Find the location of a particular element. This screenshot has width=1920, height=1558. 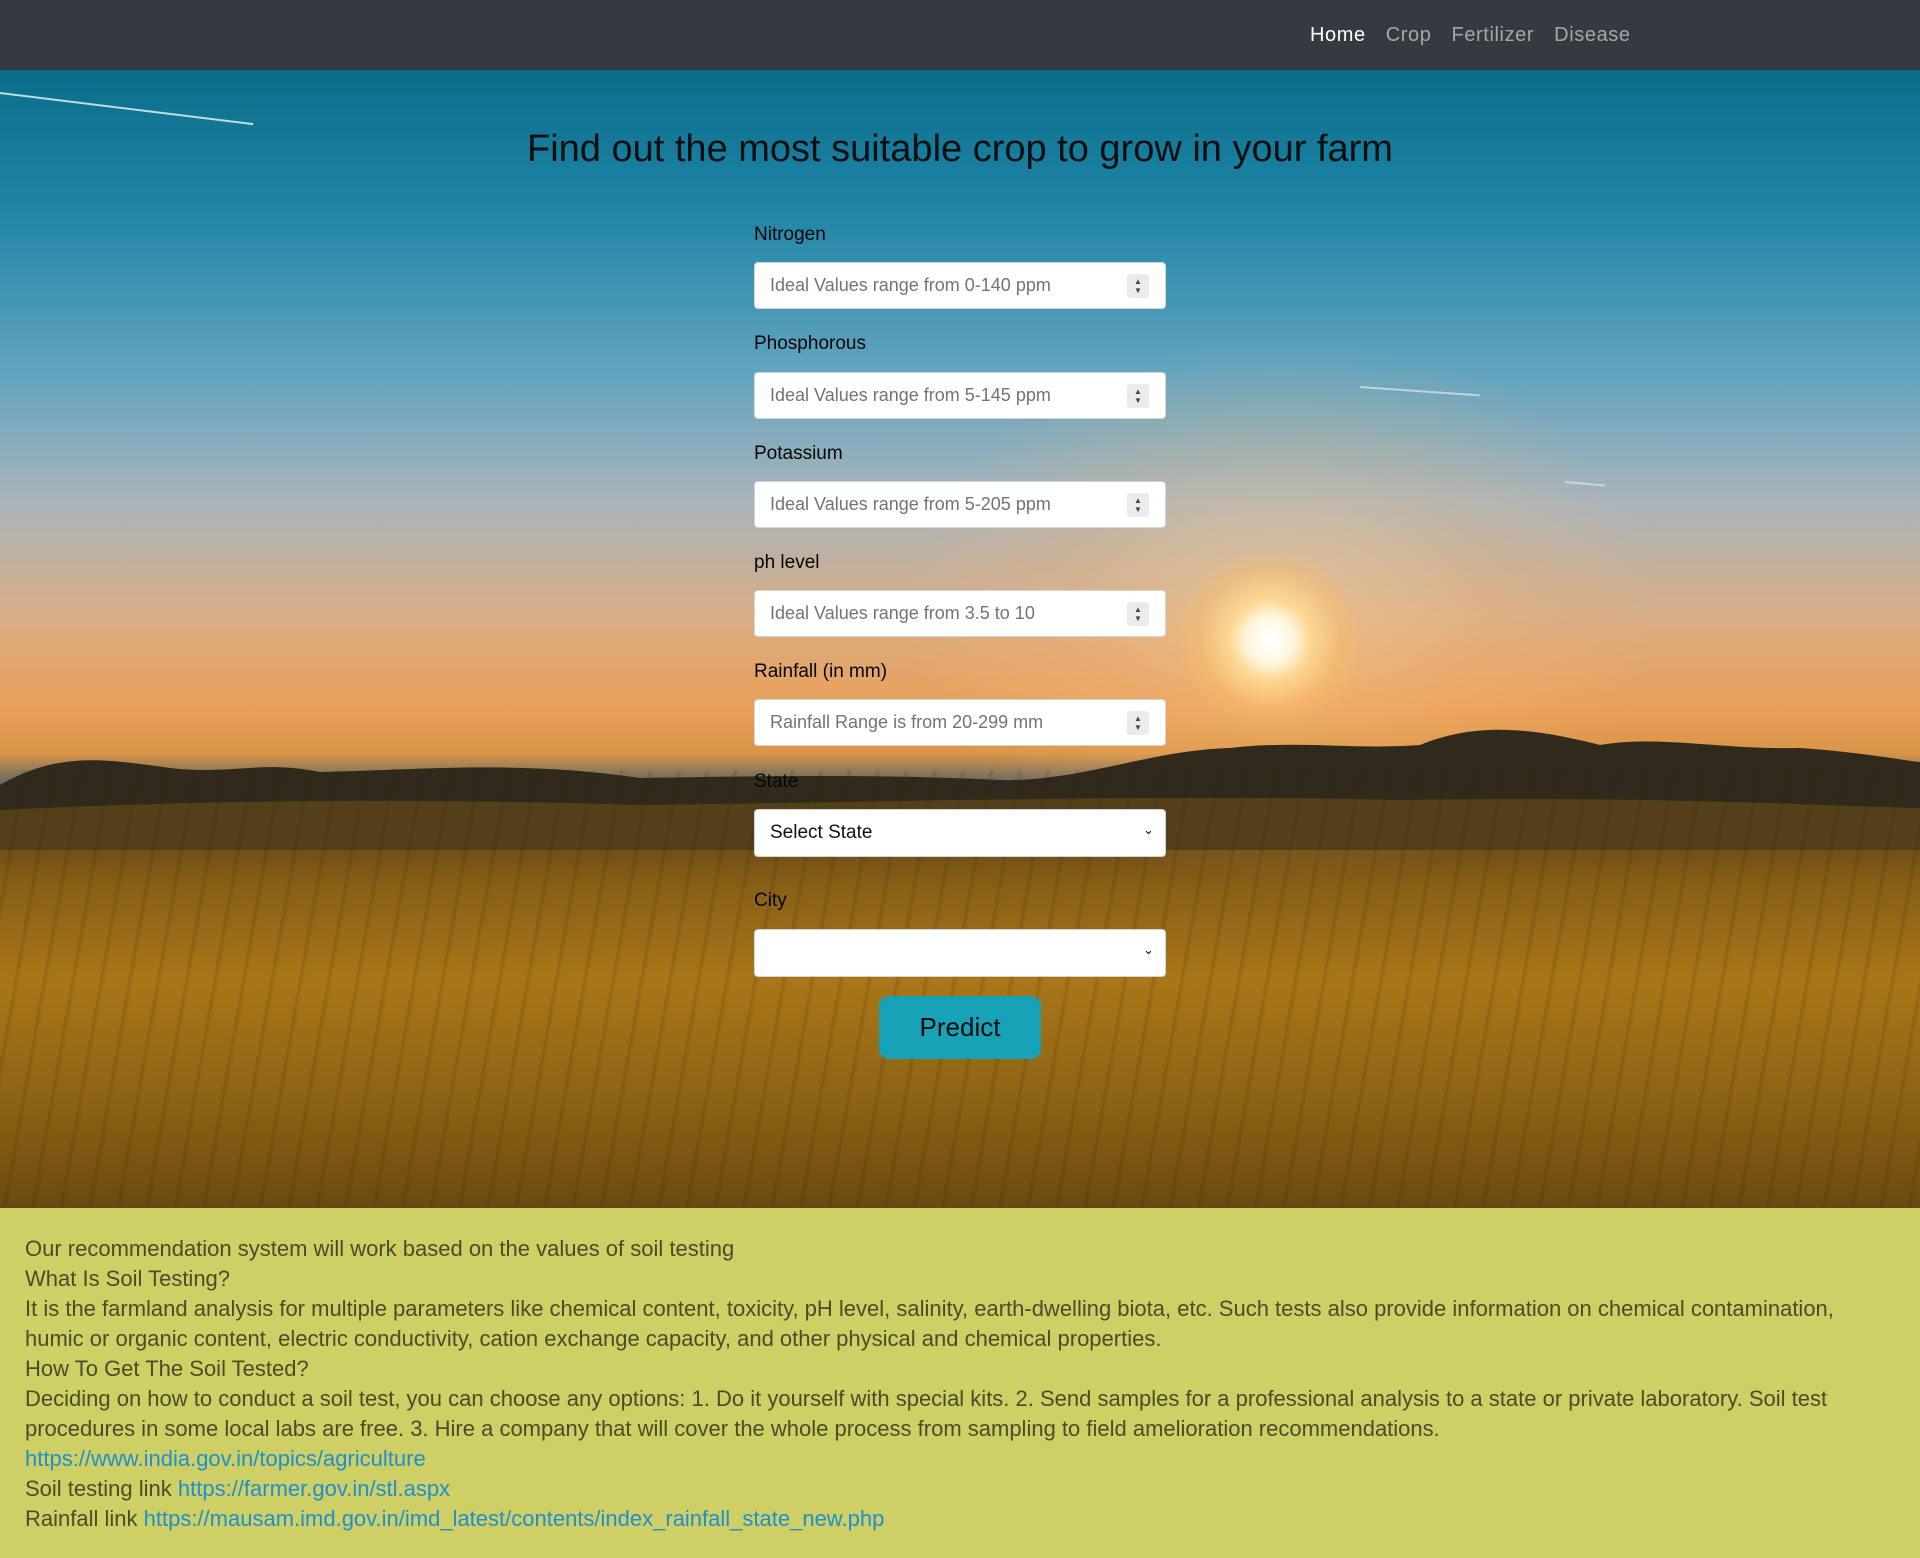

nav-home-link: Home is located at coordinates (1338, 35).